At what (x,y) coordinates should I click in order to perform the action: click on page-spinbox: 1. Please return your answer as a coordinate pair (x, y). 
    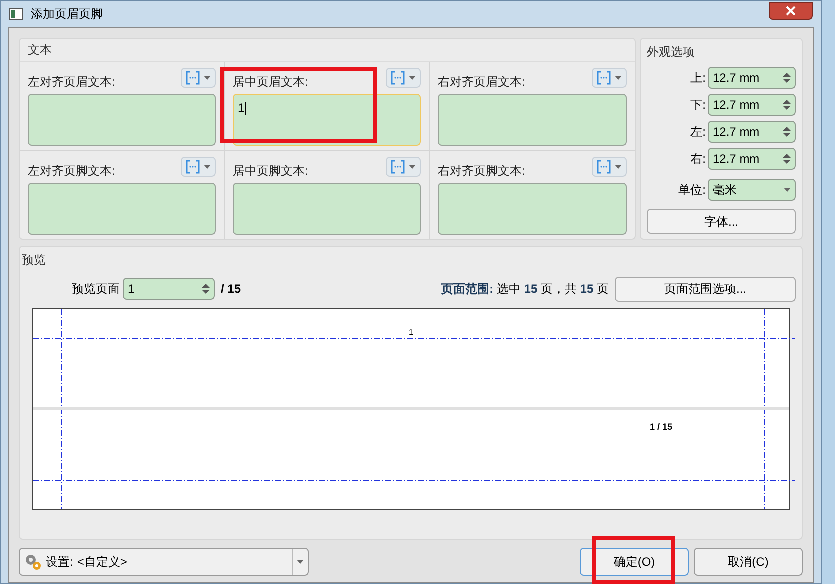
    Looking at the image, I should click on (169, 289).